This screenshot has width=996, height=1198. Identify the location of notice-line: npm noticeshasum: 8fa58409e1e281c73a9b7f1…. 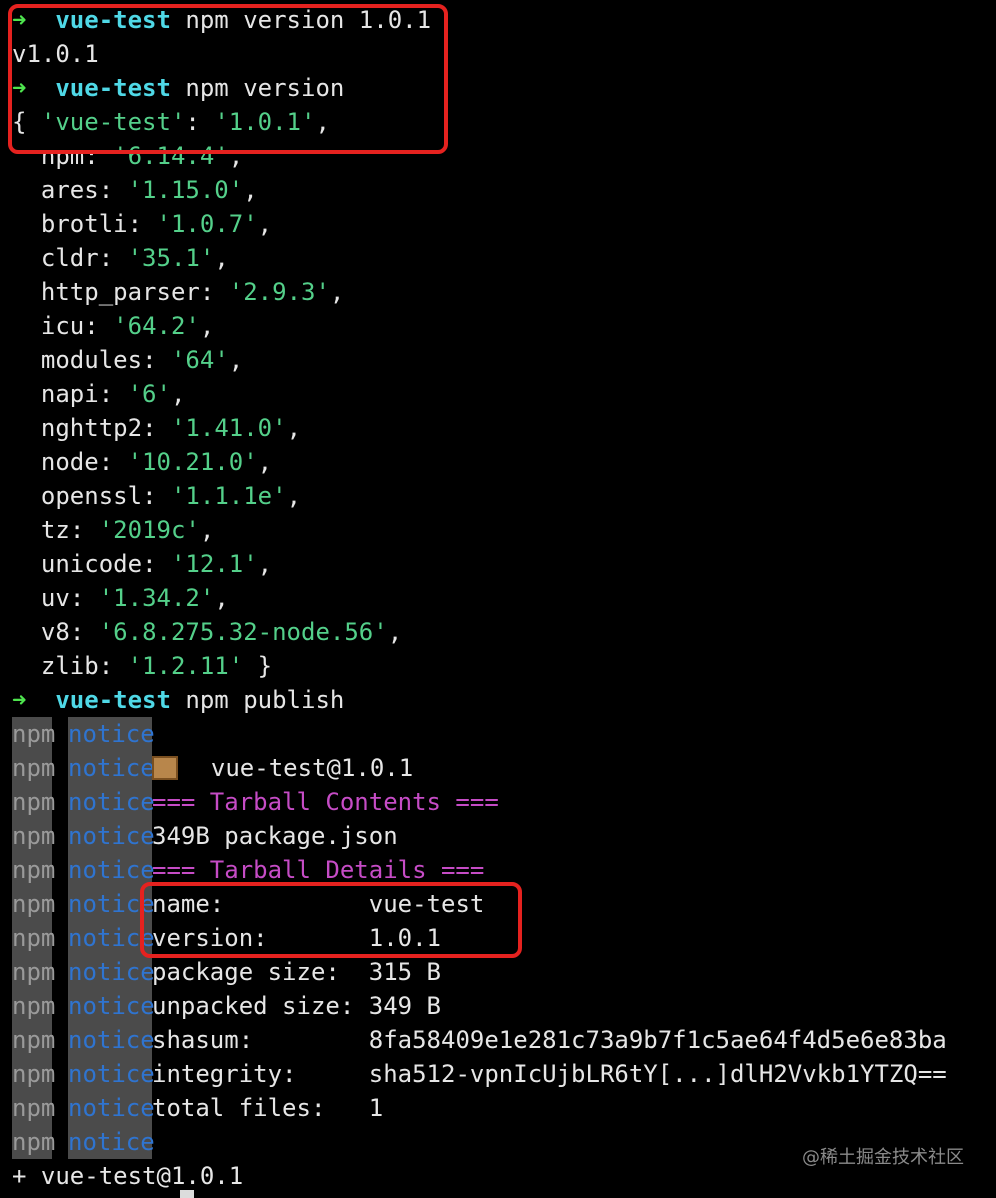
(479, 1040).